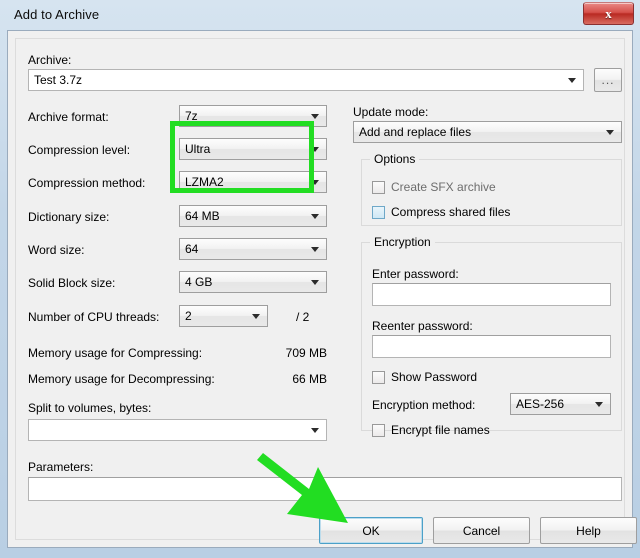 The width and height of the screenshot is (640, 558). Describe the element at coordinates (415, 274) in the screenshot. I see `enter-password-label: Enter password:` at that location.